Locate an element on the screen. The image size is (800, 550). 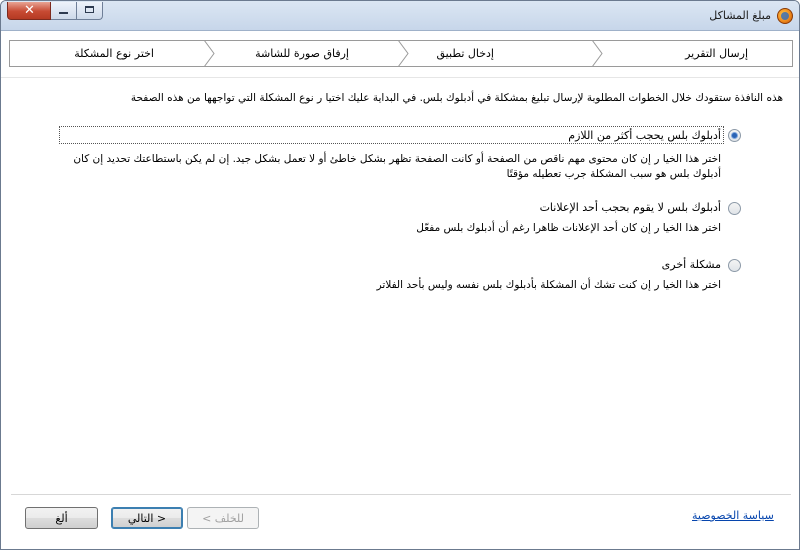
privacy-policy-link: سياسة الخصوصية is located at coordinates (733, 515).